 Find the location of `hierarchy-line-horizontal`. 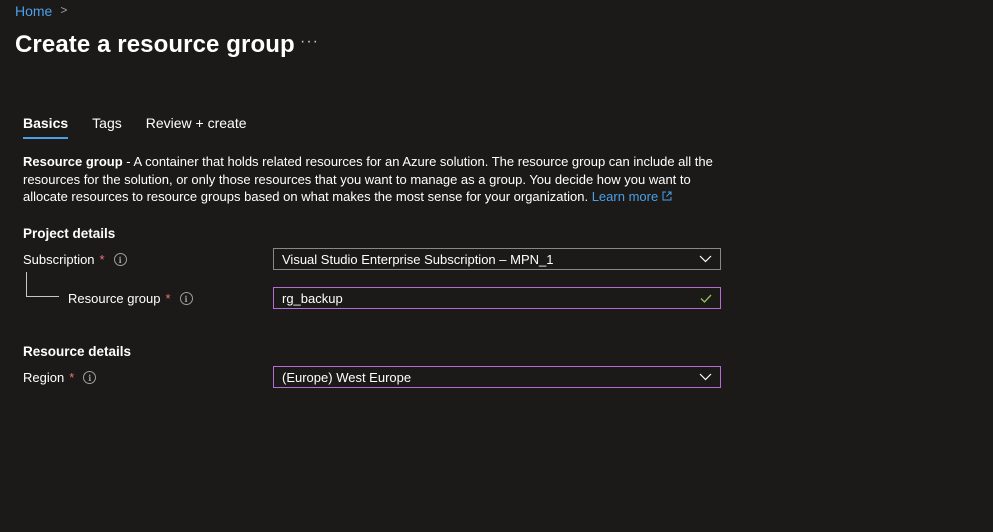

hierarchy-line-horizontal is located at coordinates (42, 296).